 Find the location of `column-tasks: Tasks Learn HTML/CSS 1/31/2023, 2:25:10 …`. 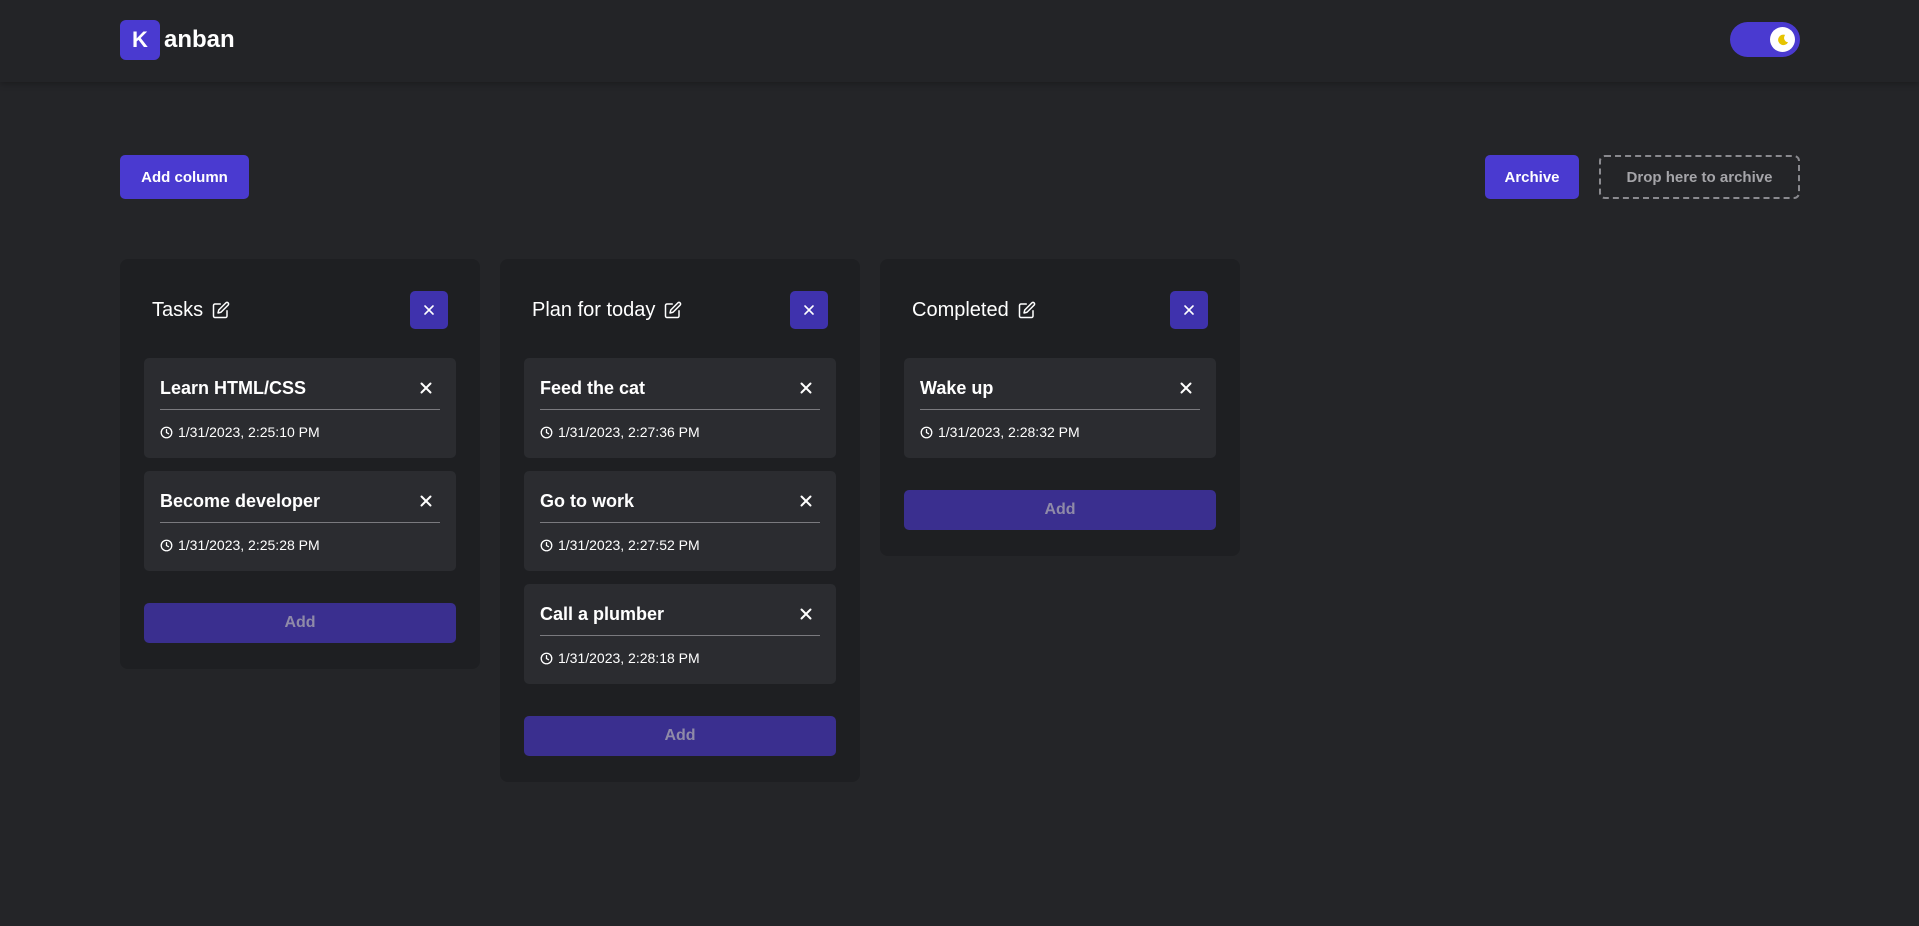

column-tasks: Tasks Learn HTML/CSS 1/31/2023, 2:25:10 … is located at coordinates (300, 464).